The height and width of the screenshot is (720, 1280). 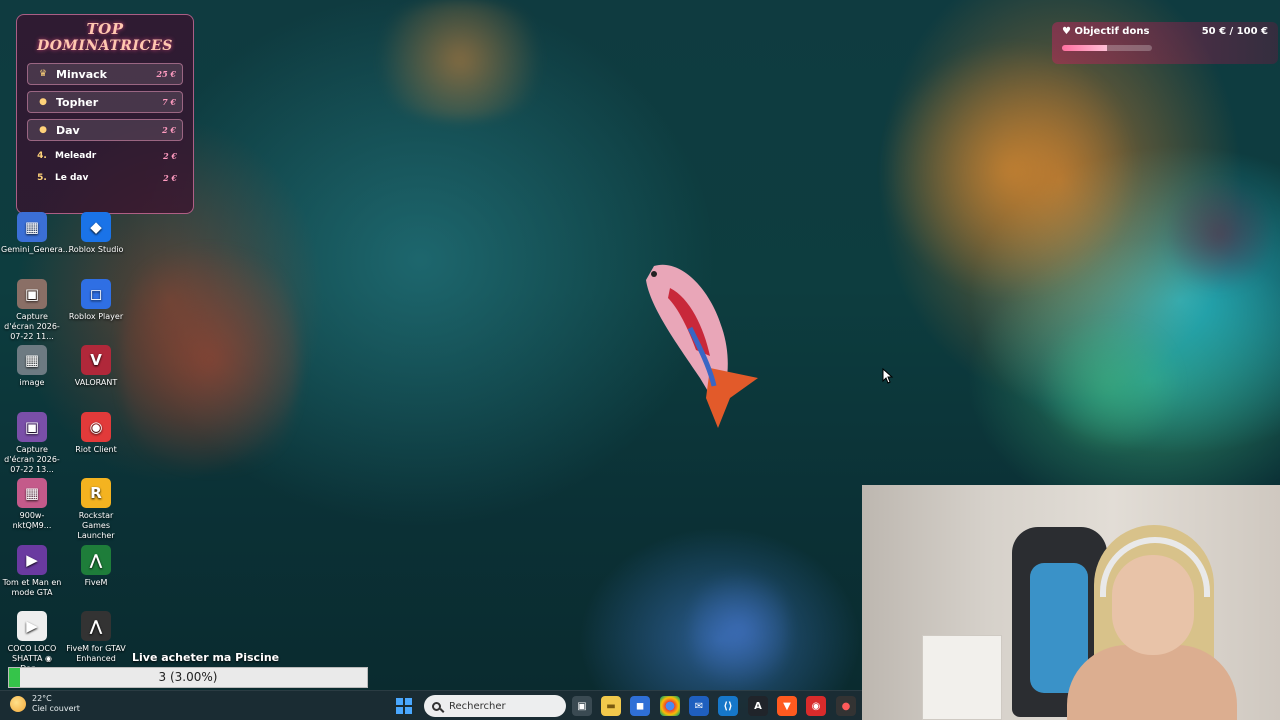 I want to click on outlook-icon: ✉, so click(x=699, y=706).